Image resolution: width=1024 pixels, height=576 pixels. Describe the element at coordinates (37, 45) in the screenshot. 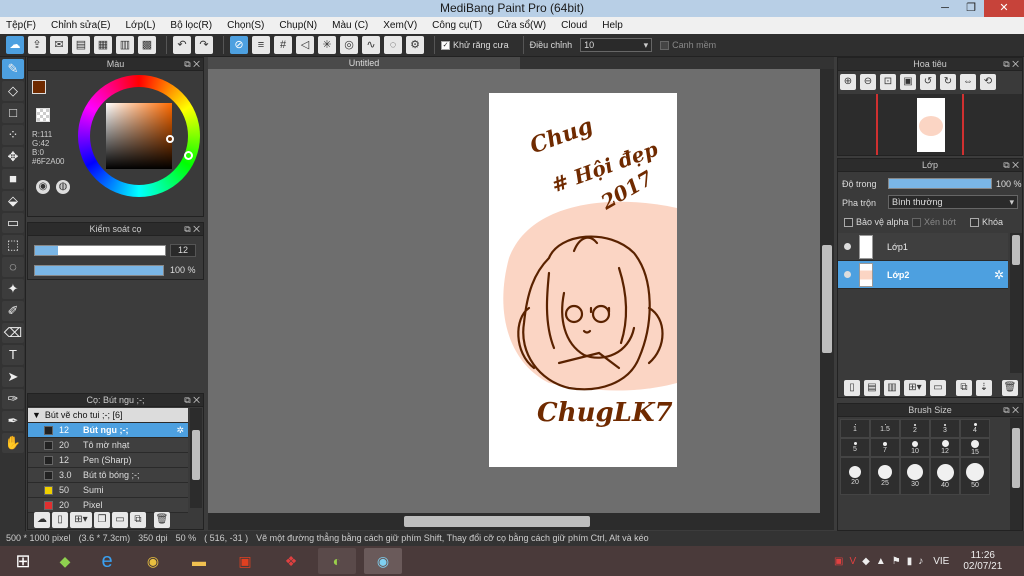

I see `export-icon: ⇪` at that location.